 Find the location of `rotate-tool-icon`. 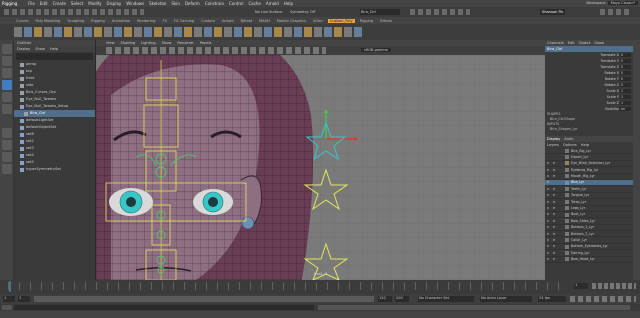

rotate-tool-icon is located at coordinates (7, 97).